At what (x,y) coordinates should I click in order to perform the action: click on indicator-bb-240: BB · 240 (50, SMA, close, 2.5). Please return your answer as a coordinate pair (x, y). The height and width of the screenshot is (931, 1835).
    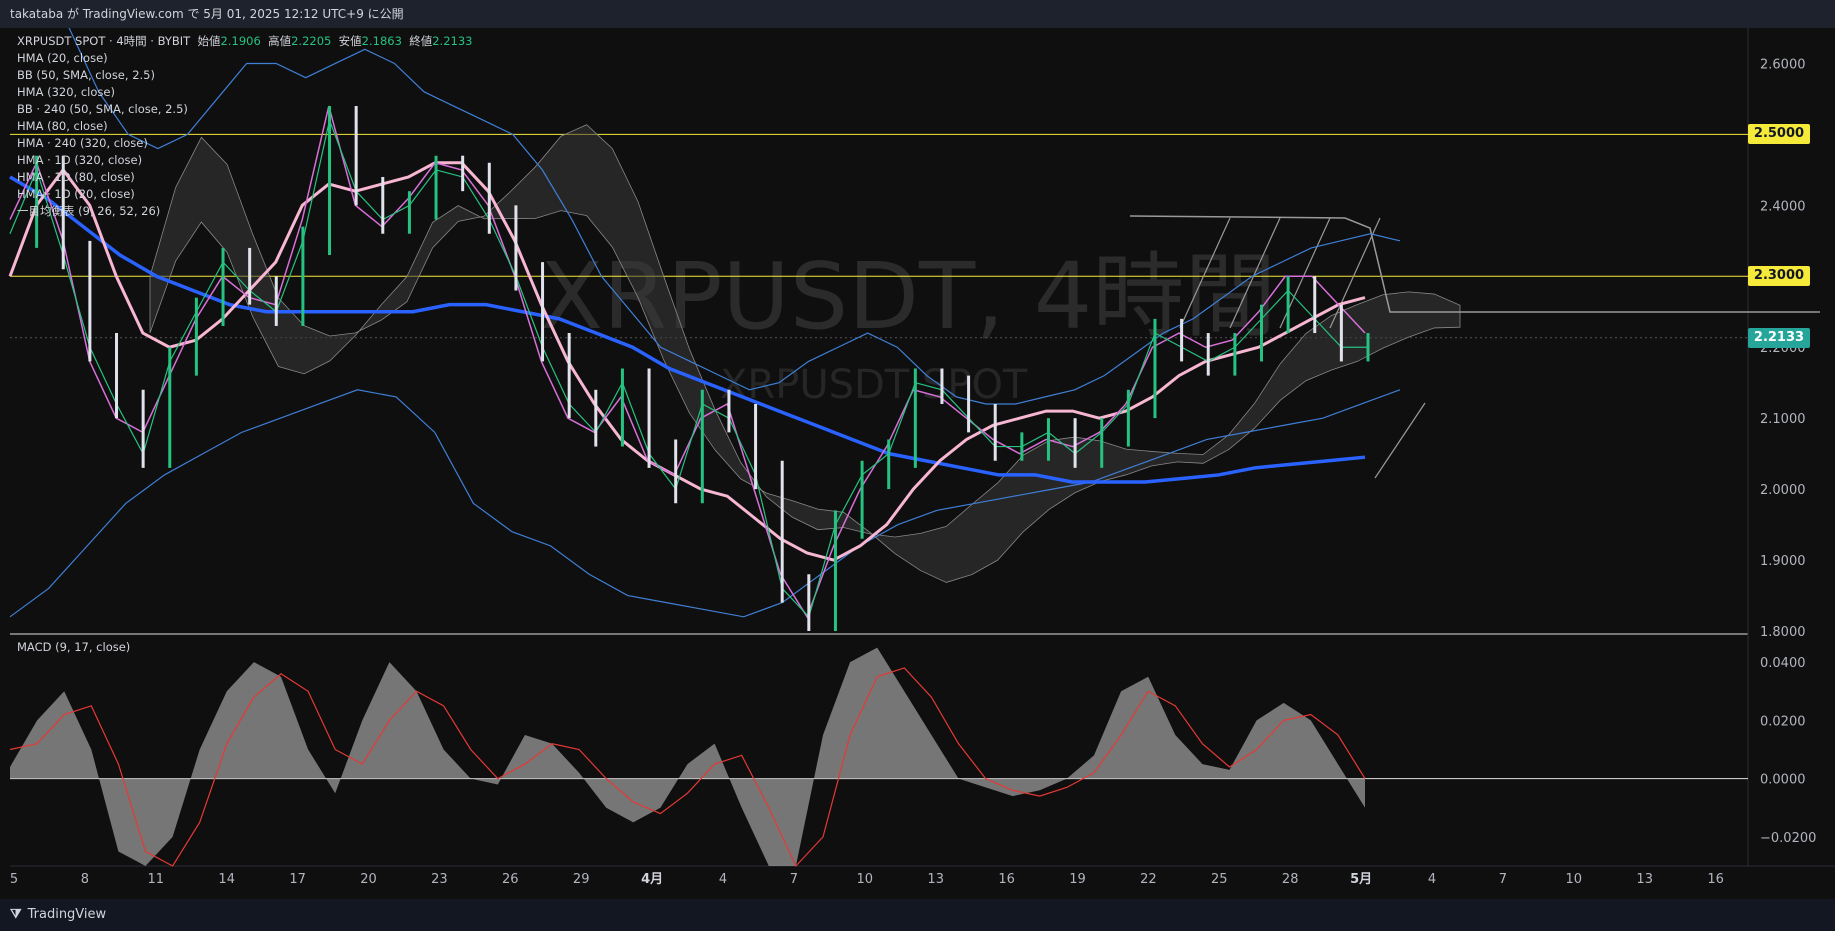
    Looking at the image, I should click on (244, 109).